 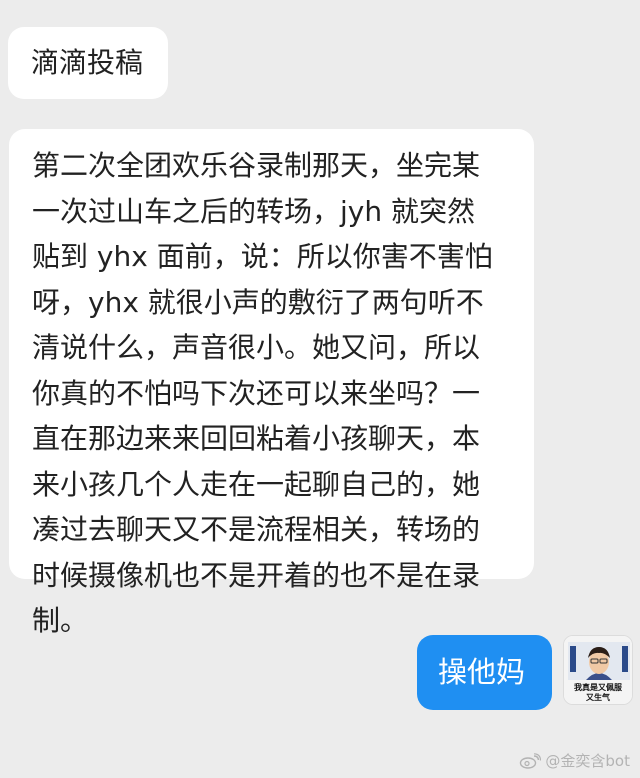 I want to click on message-line: 清说什么，声音很小。她又问，所以, so click(x=256, y=347).